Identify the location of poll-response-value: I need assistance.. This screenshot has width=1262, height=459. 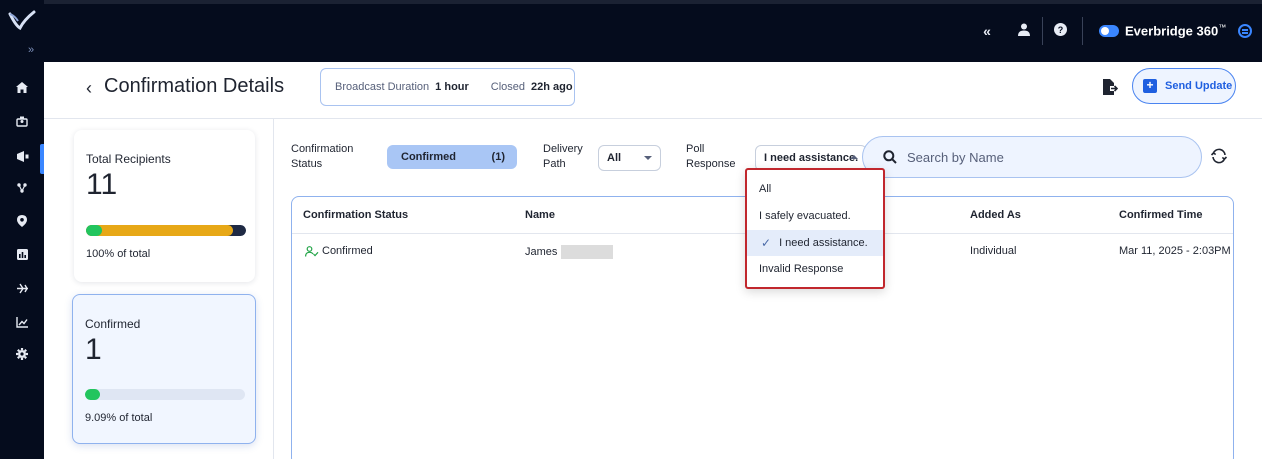
(811, 158).